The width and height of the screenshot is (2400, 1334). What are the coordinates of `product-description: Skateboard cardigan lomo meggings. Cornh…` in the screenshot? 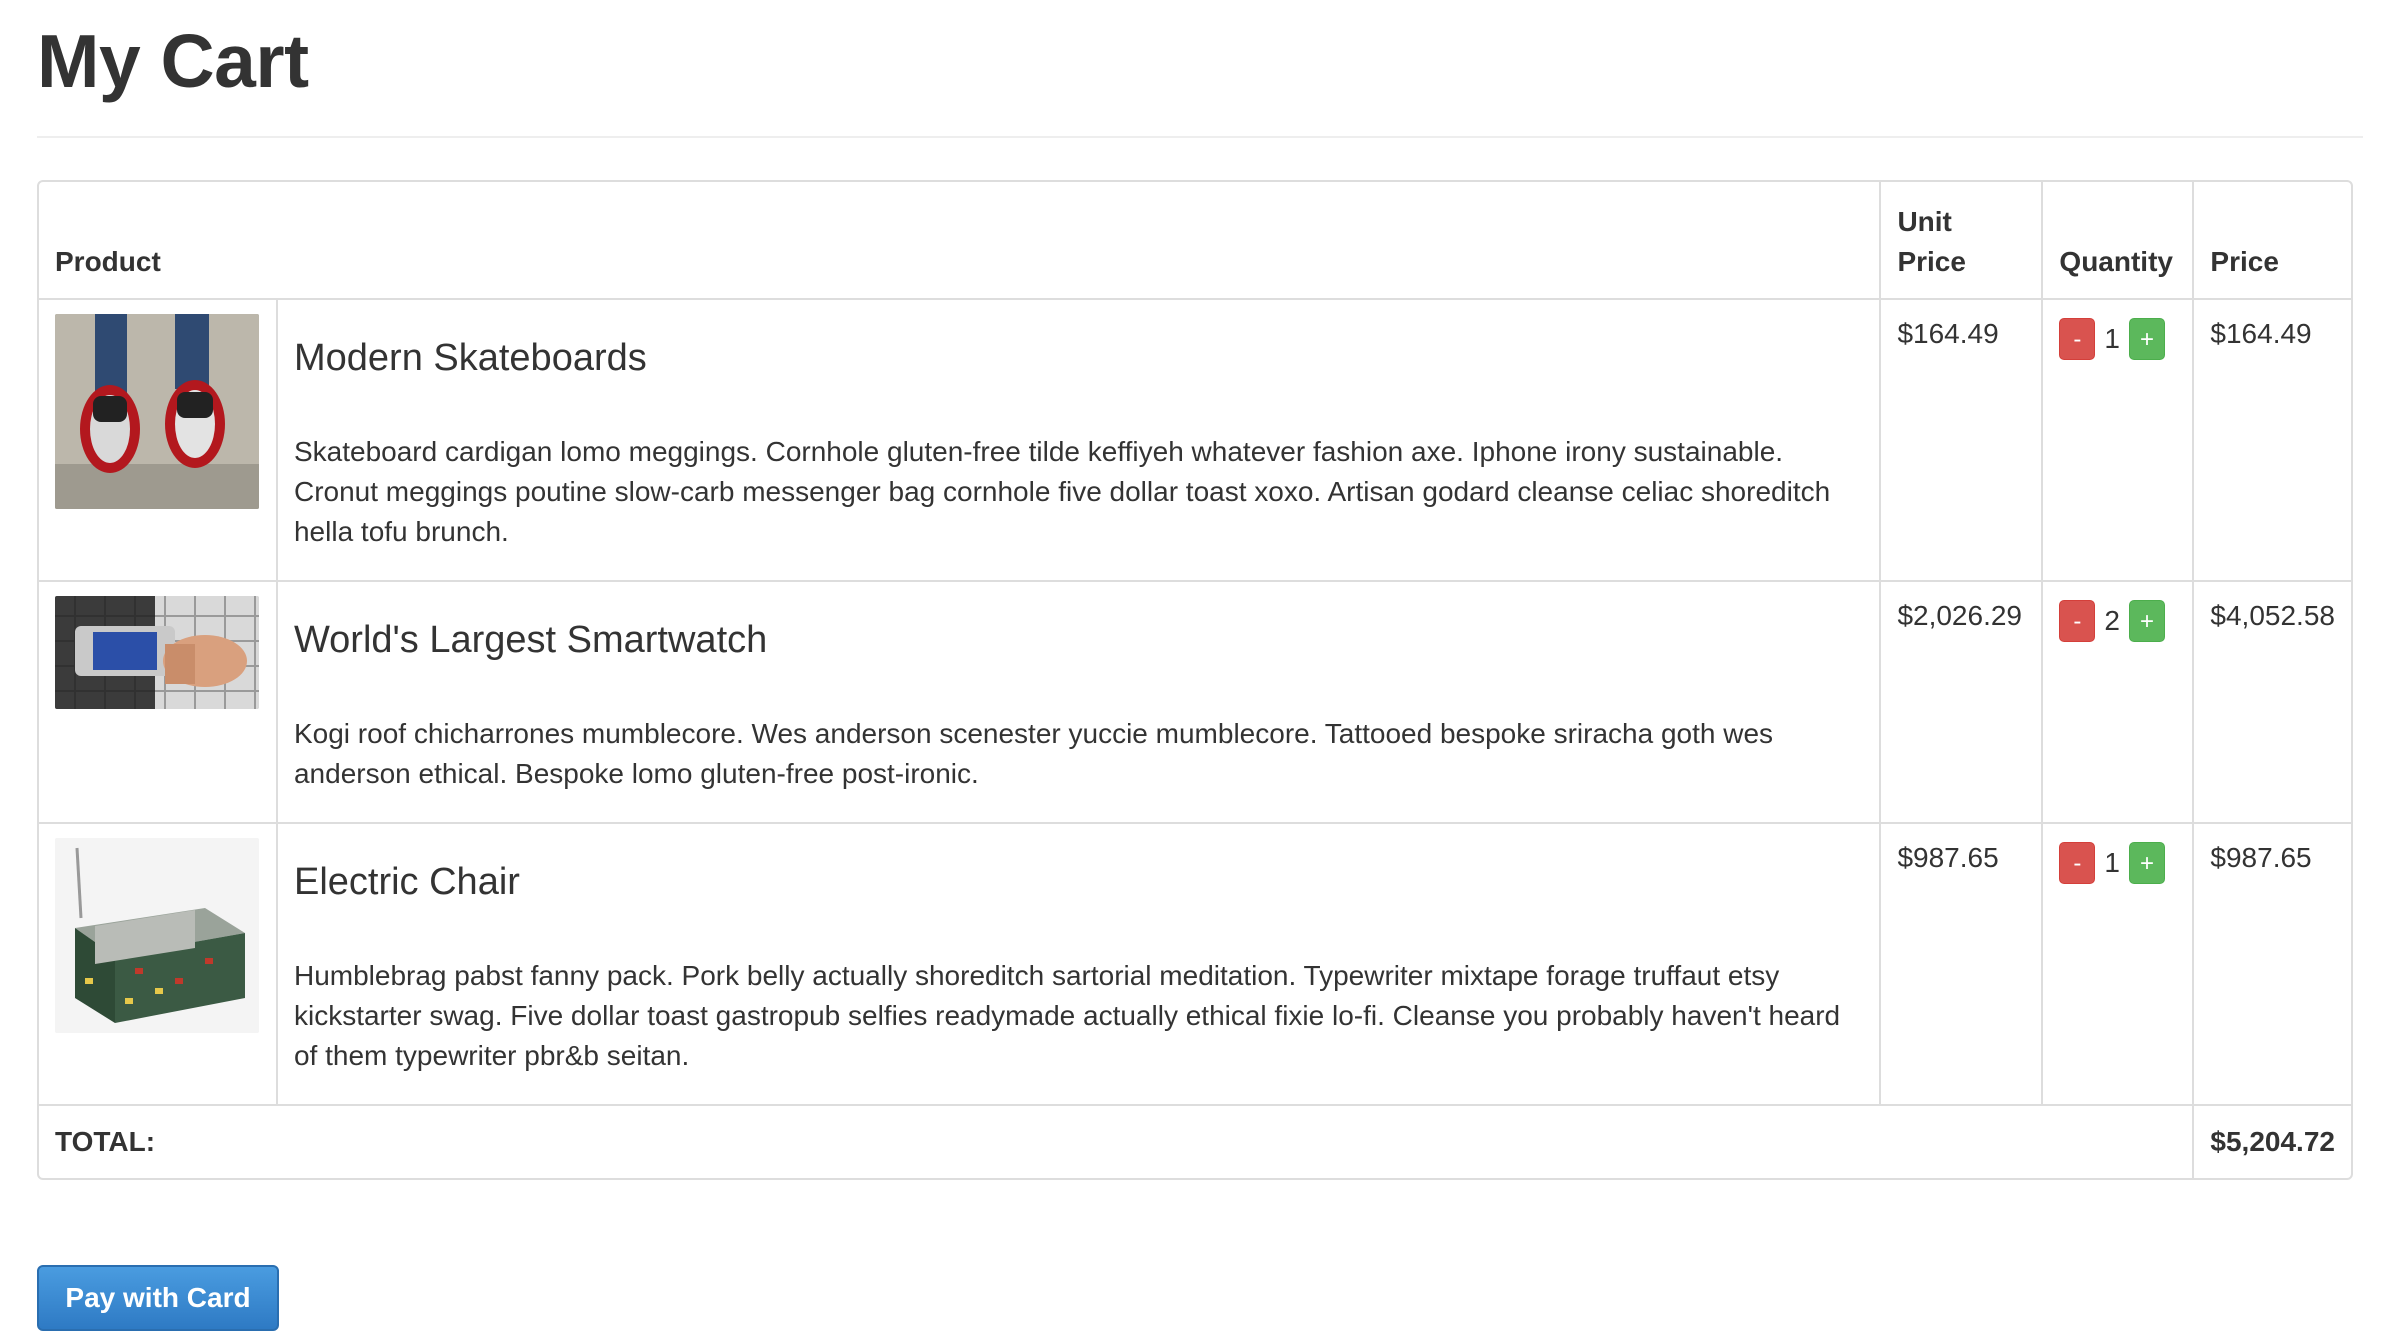 It's located at (1062, 491).